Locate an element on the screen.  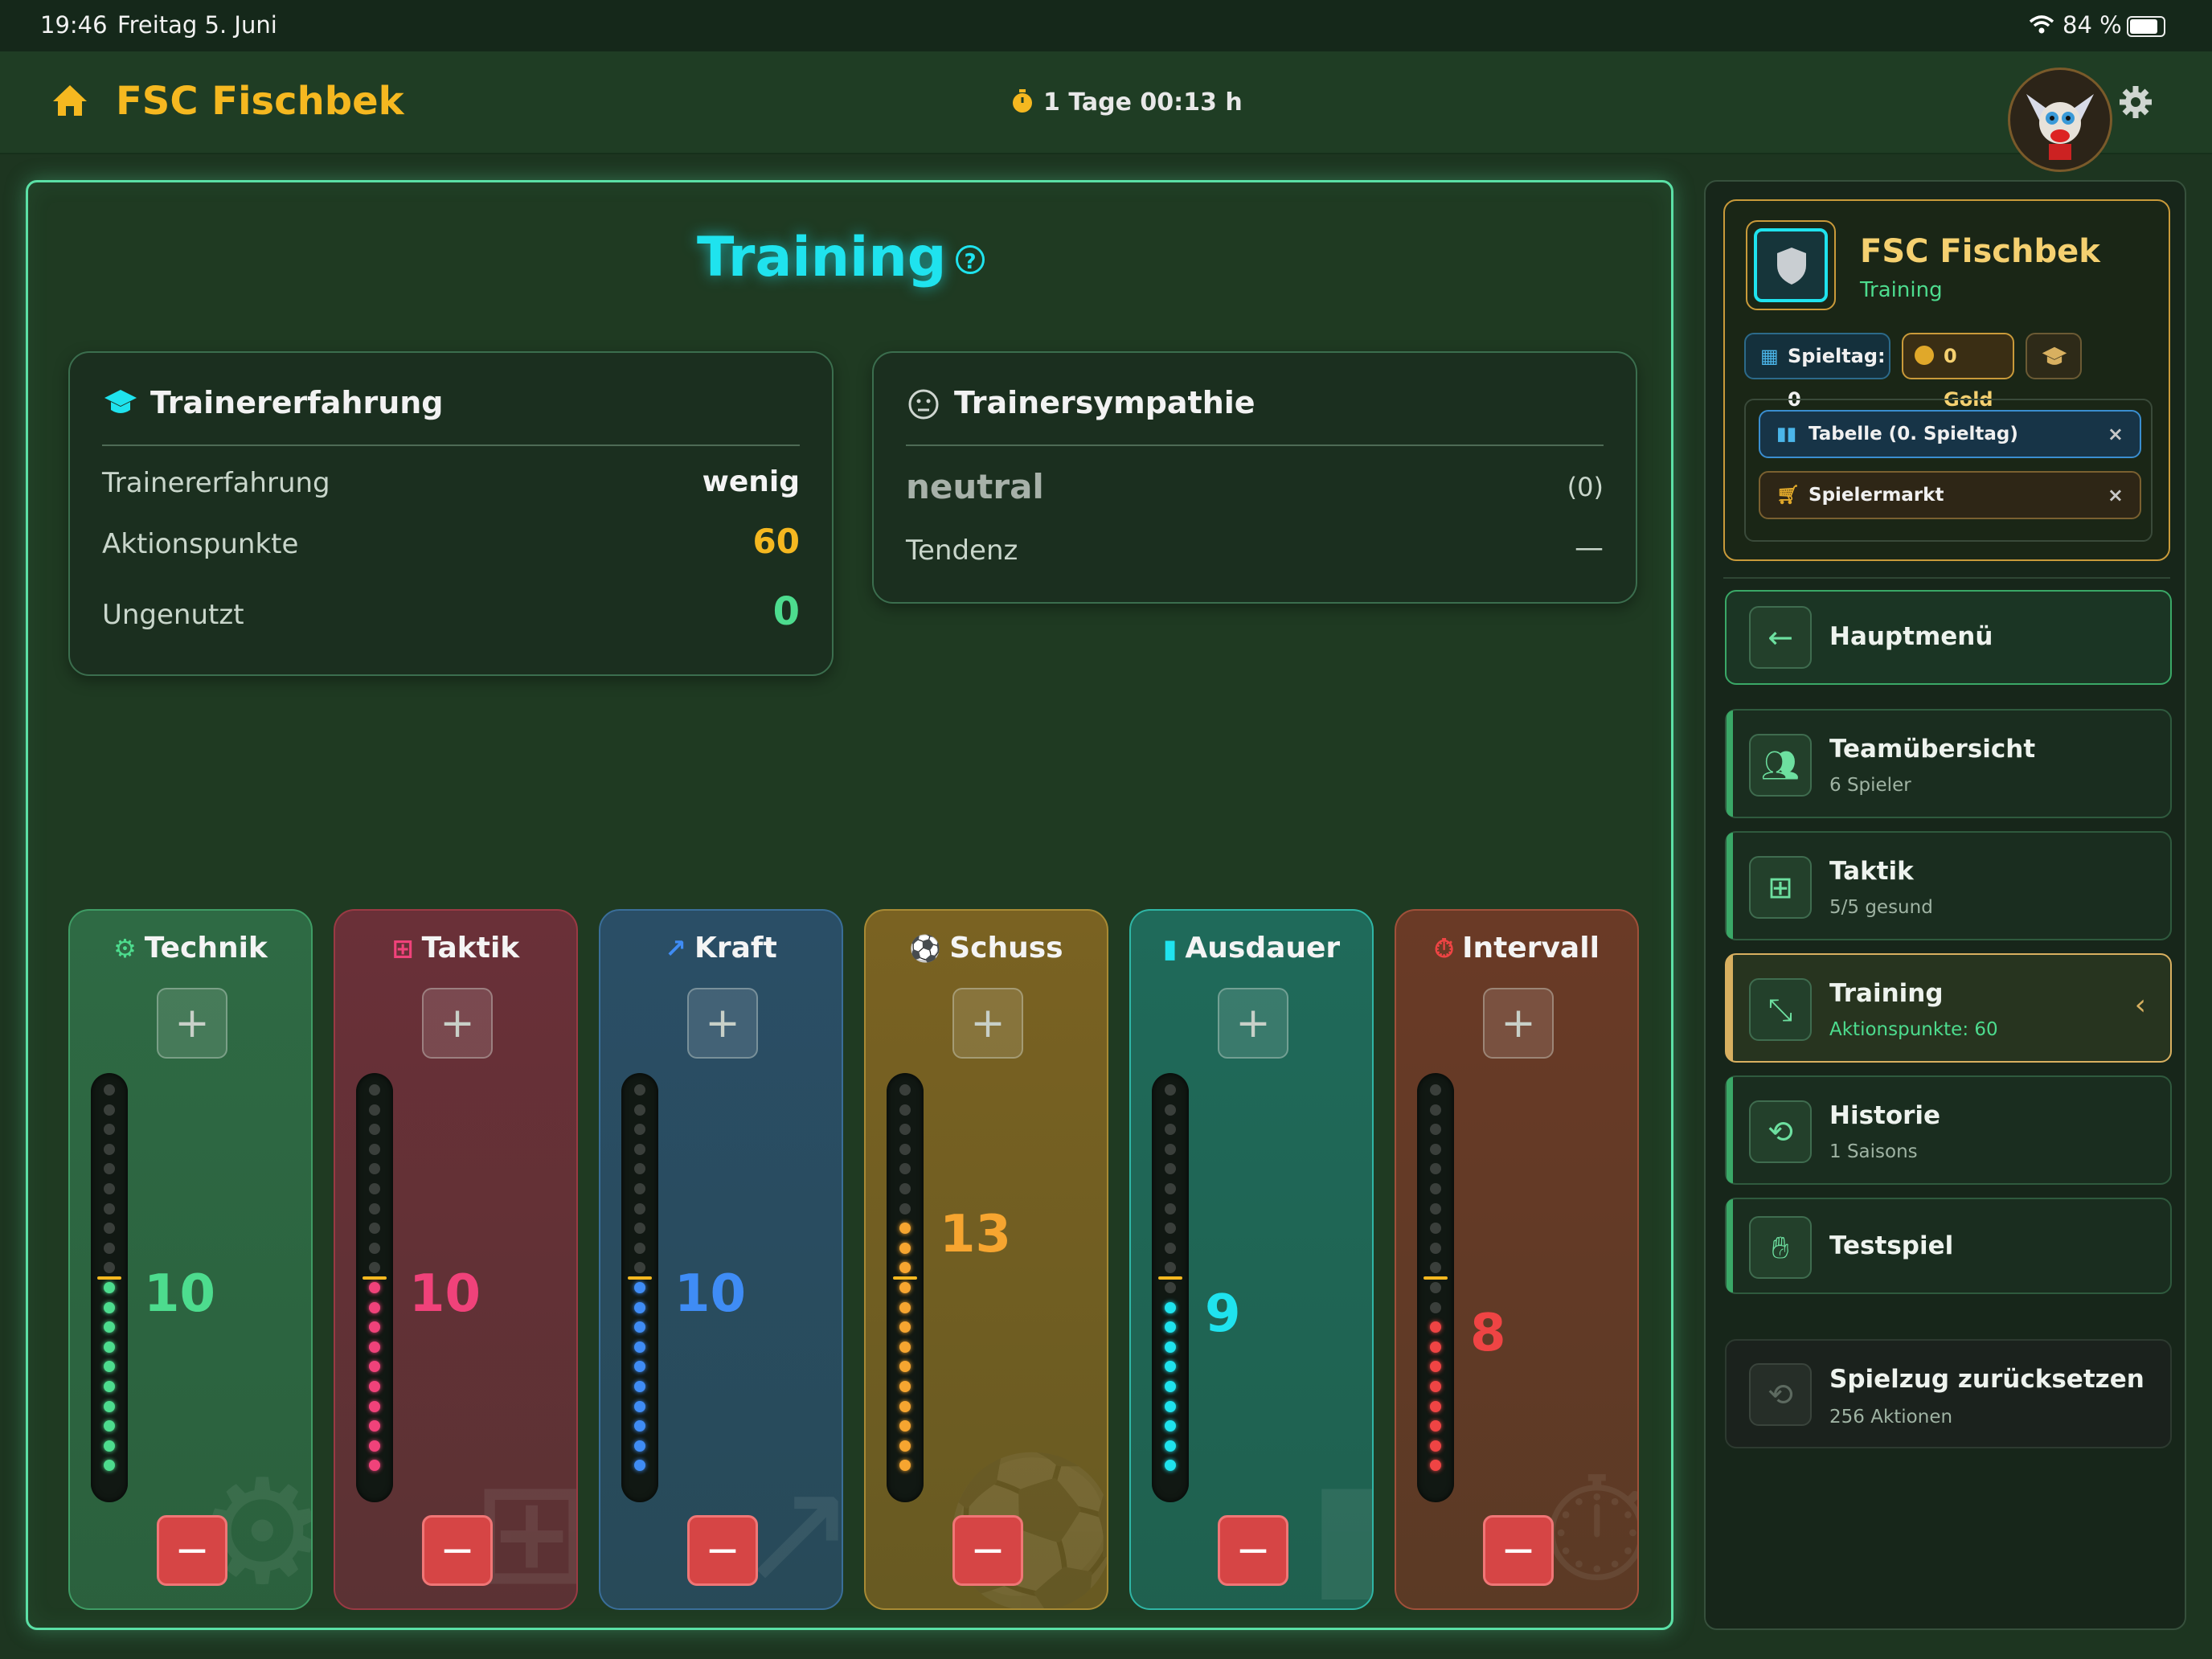
club-mascot-avatar is located at coordinates (2060, 120).